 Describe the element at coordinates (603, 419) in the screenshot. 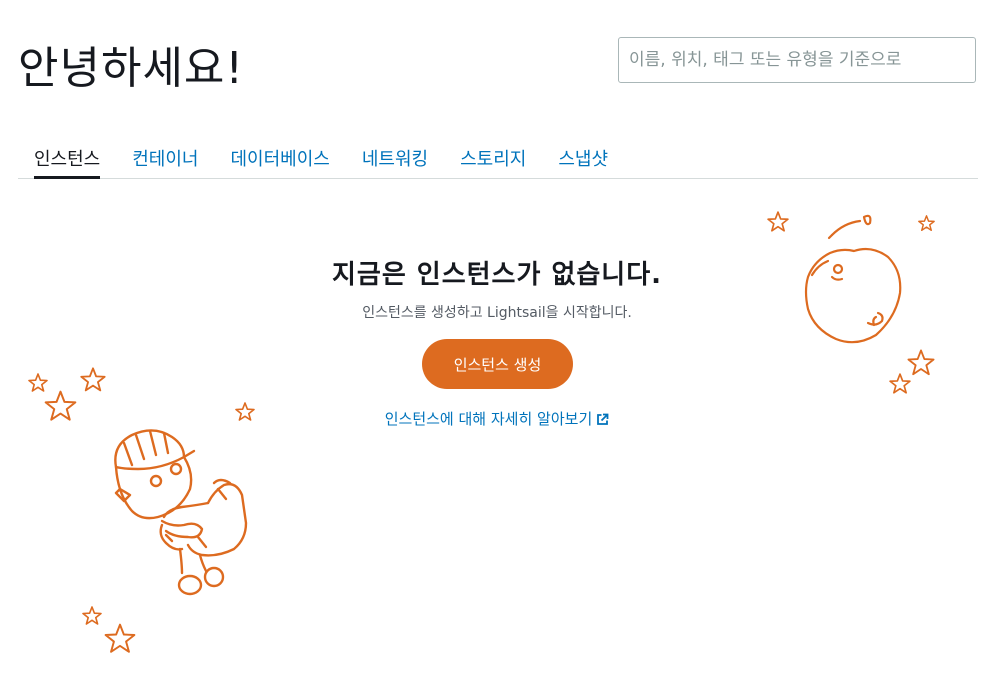

I see `external-link-icon` at that location.